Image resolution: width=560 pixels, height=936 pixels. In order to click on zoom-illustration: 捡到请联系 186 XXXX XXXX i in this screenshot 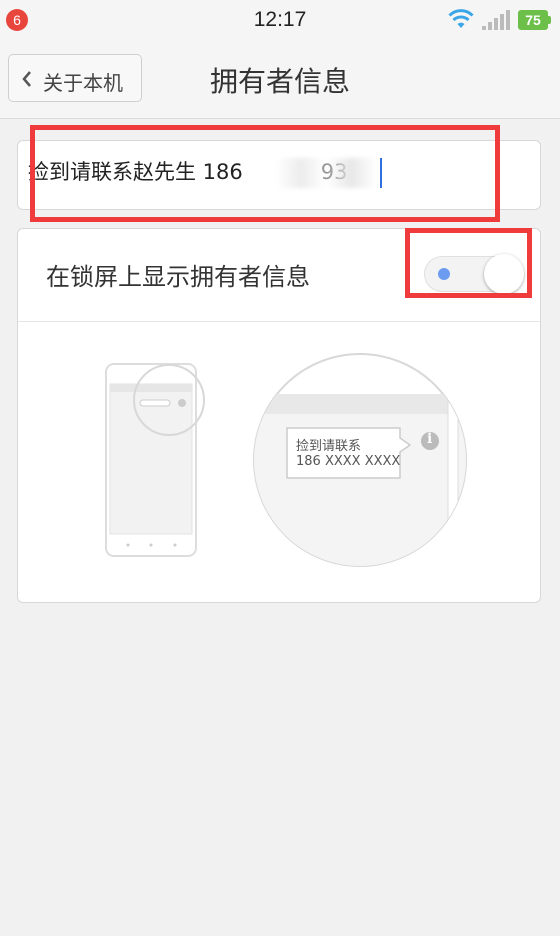, I will do `click(362, 460)`.